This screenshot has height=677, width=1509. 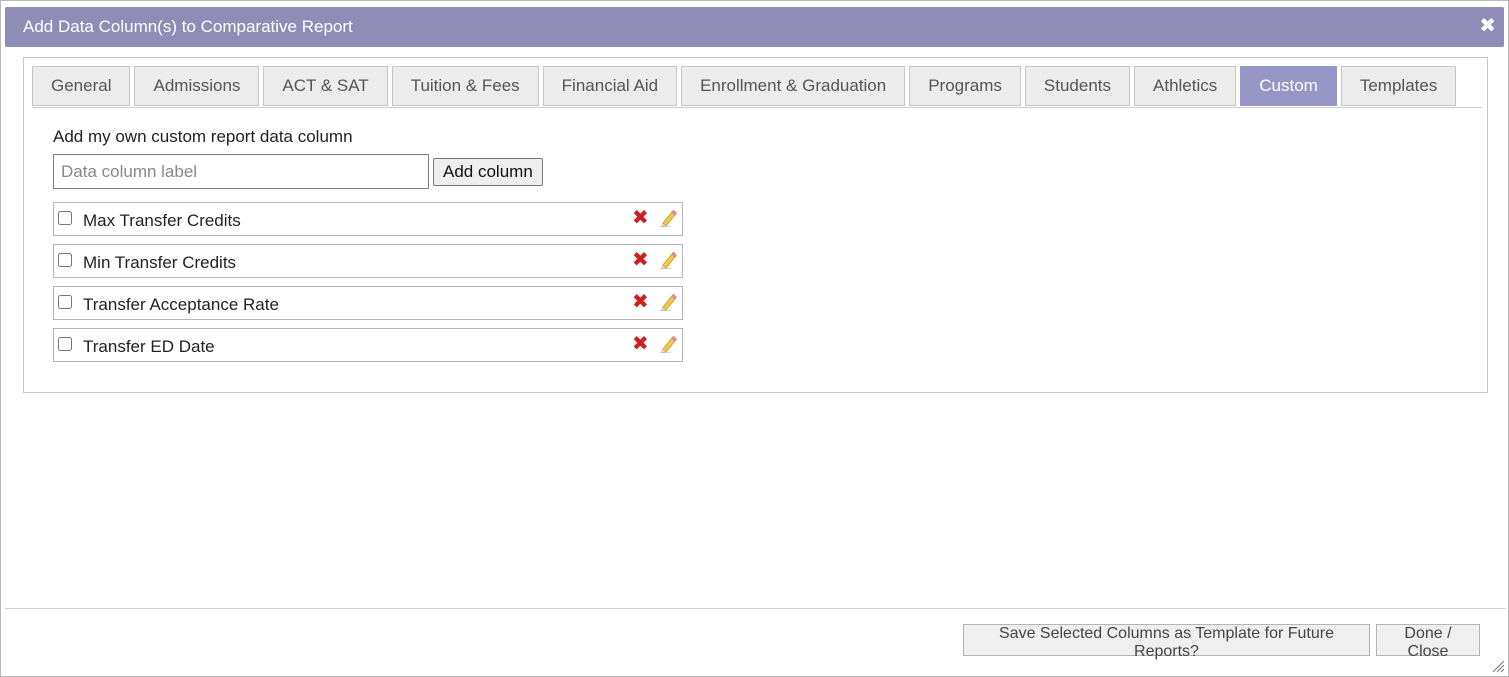 What do you see at coordinates (488, 172) in the screenshot?
I see `add-column-button: Add column` at bounding box center [488, 172].